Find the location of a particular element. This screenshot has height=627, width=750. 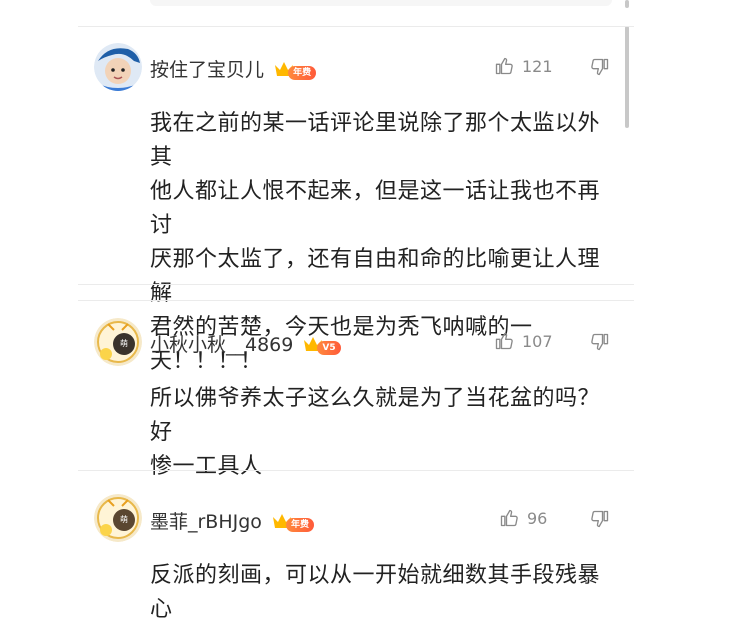

previous-comment-card-edge is located at coordinates (381, 3).